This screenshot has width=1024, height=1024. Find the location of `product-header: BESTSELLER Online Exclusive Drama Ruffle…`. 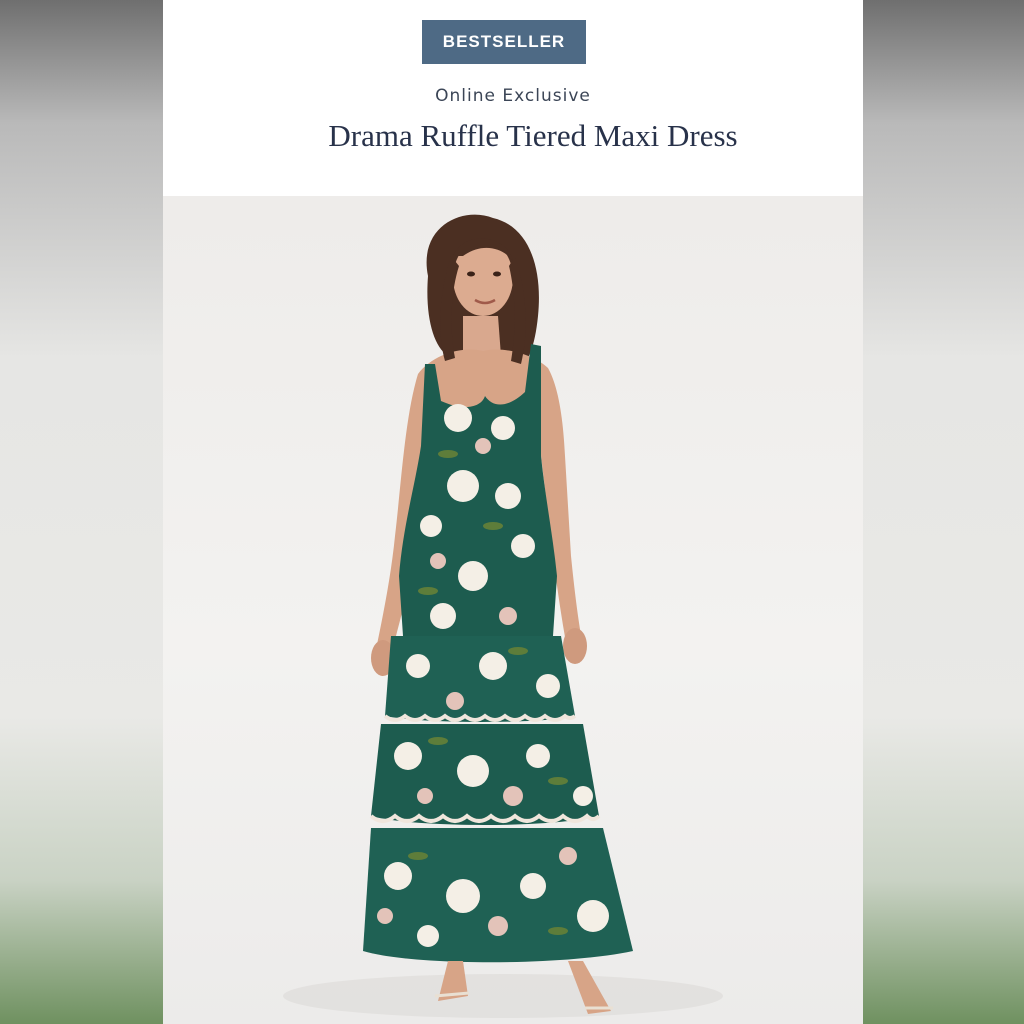

product-header: BESTSELLER Online Exclusive Drama Ruffle… is located at coordinates (513, 98).